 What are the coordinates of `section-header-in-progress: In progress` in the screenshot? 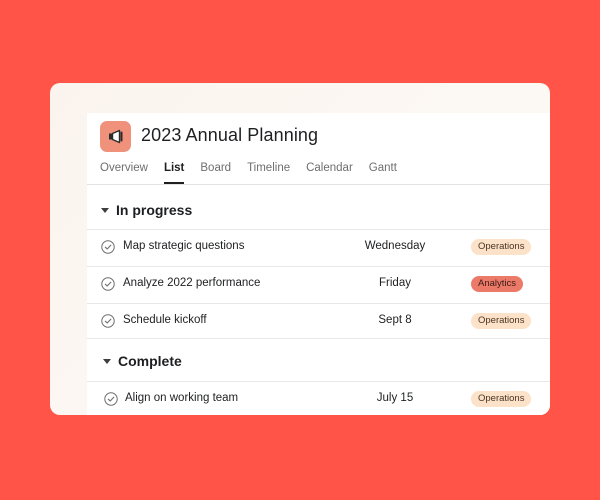 It's located at (146, 210).